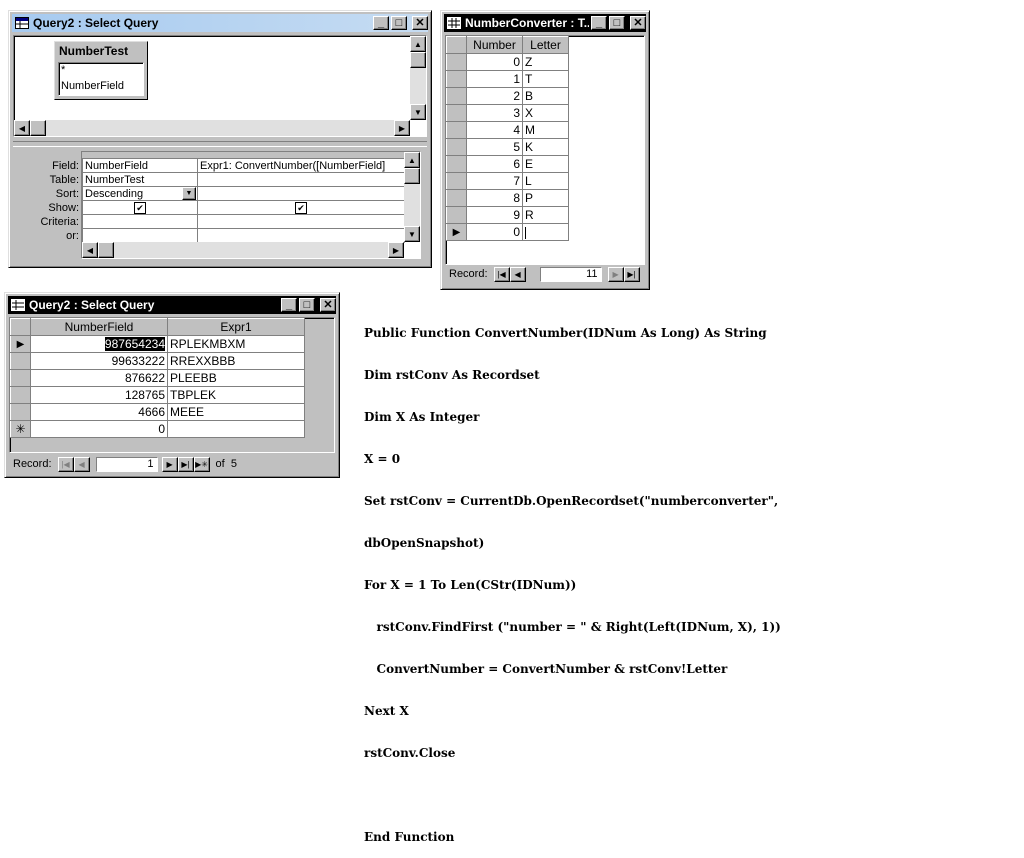 The image size is (1024, 858). Describe the element at coordinates (126, 464) in the screenshot. I see `record-number-input: 1` at that location.